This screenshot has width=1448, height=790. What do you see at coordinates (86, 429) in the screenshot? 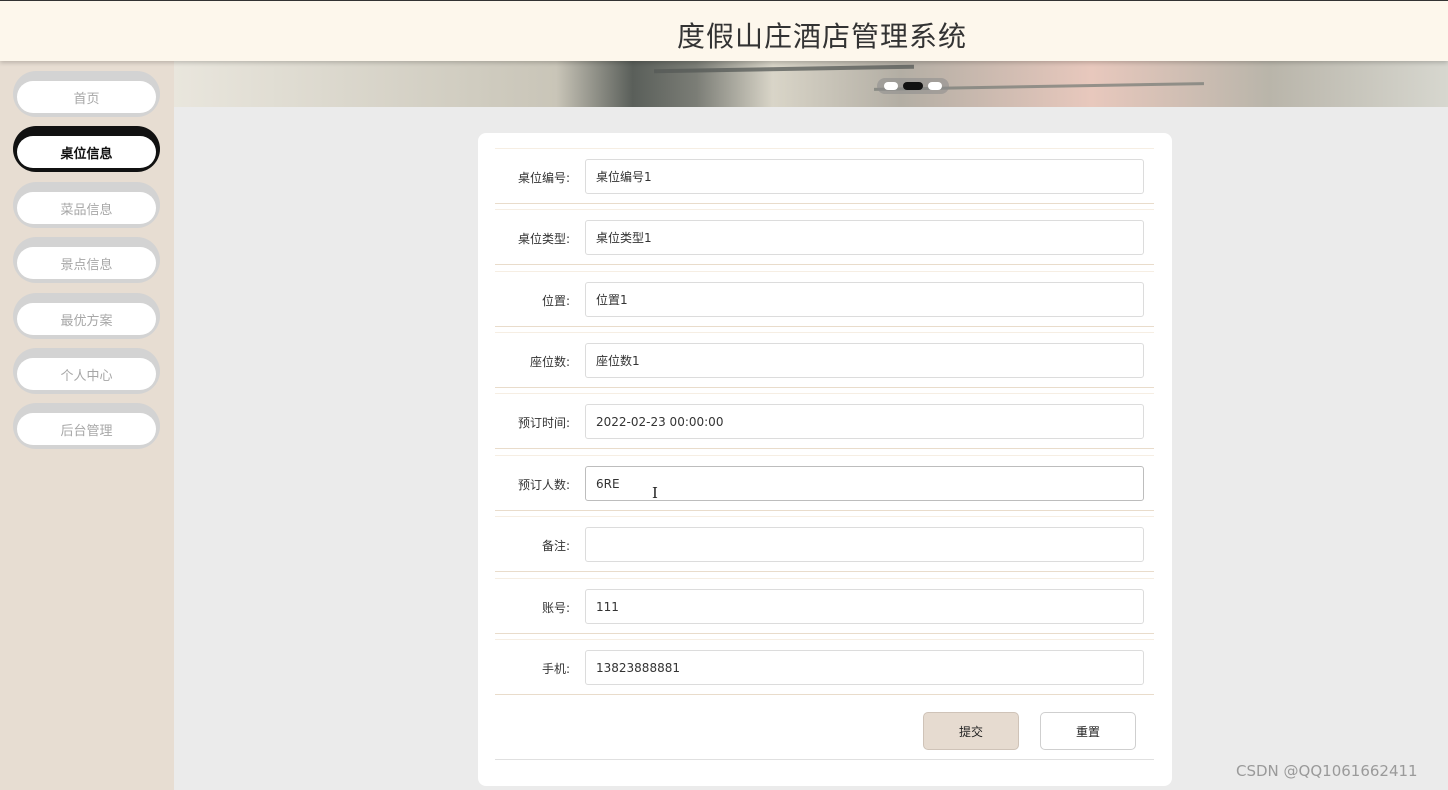
I see `sidebar-item-label: 后台管理` at bounding box center [86, 429].